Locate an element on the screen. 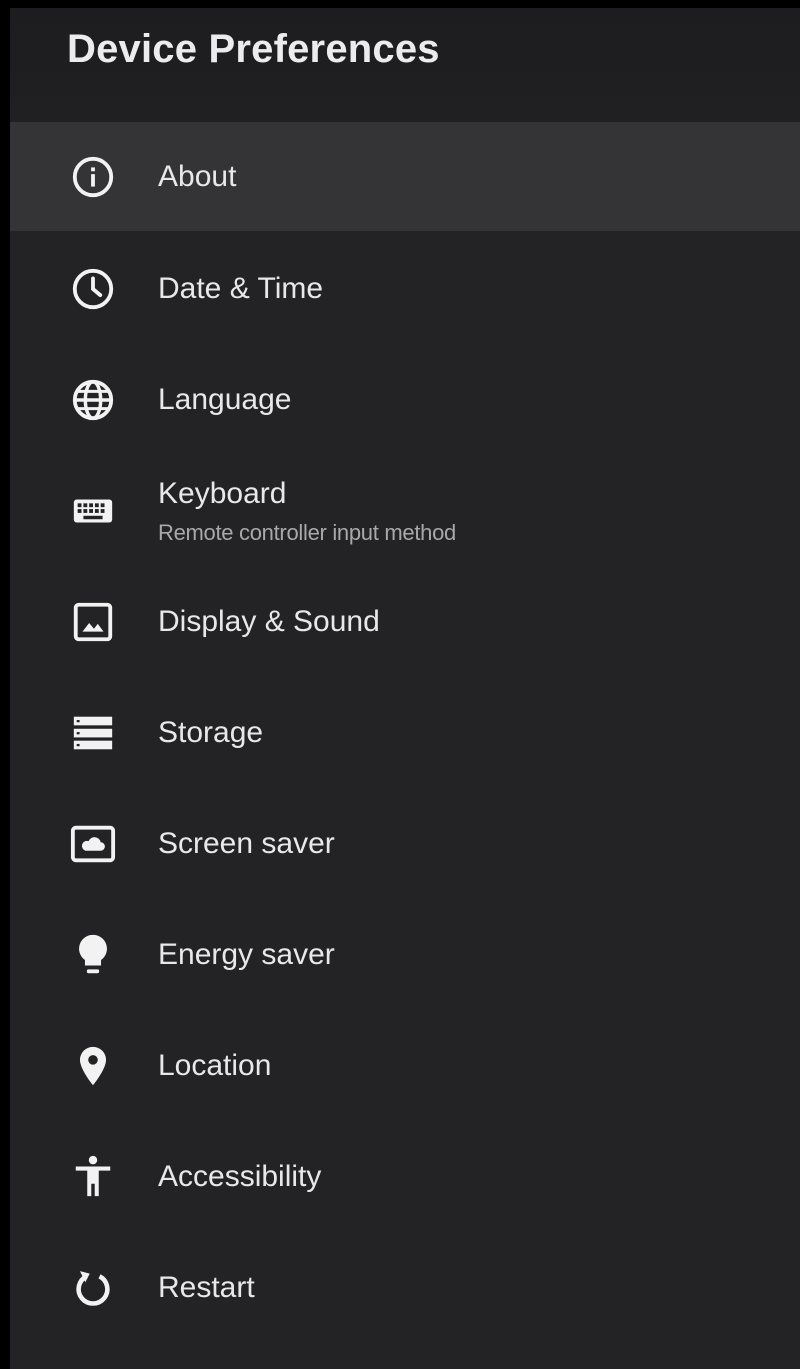 This screenshot has height=1369, width=800. accessibility-icon is located at coordinates (93, 1177).